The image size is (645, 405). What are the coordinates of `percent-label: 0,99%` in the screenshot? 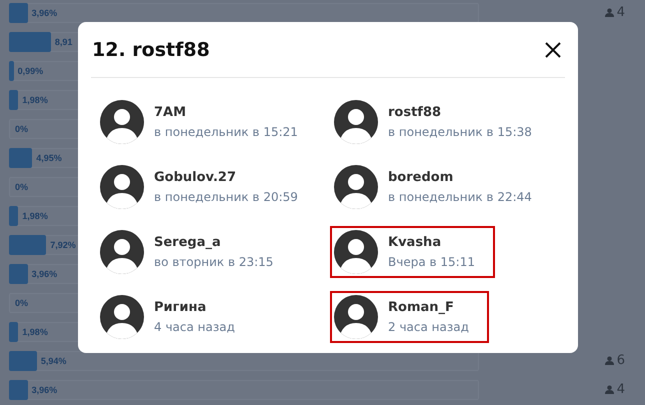 It's located at (31, 71).